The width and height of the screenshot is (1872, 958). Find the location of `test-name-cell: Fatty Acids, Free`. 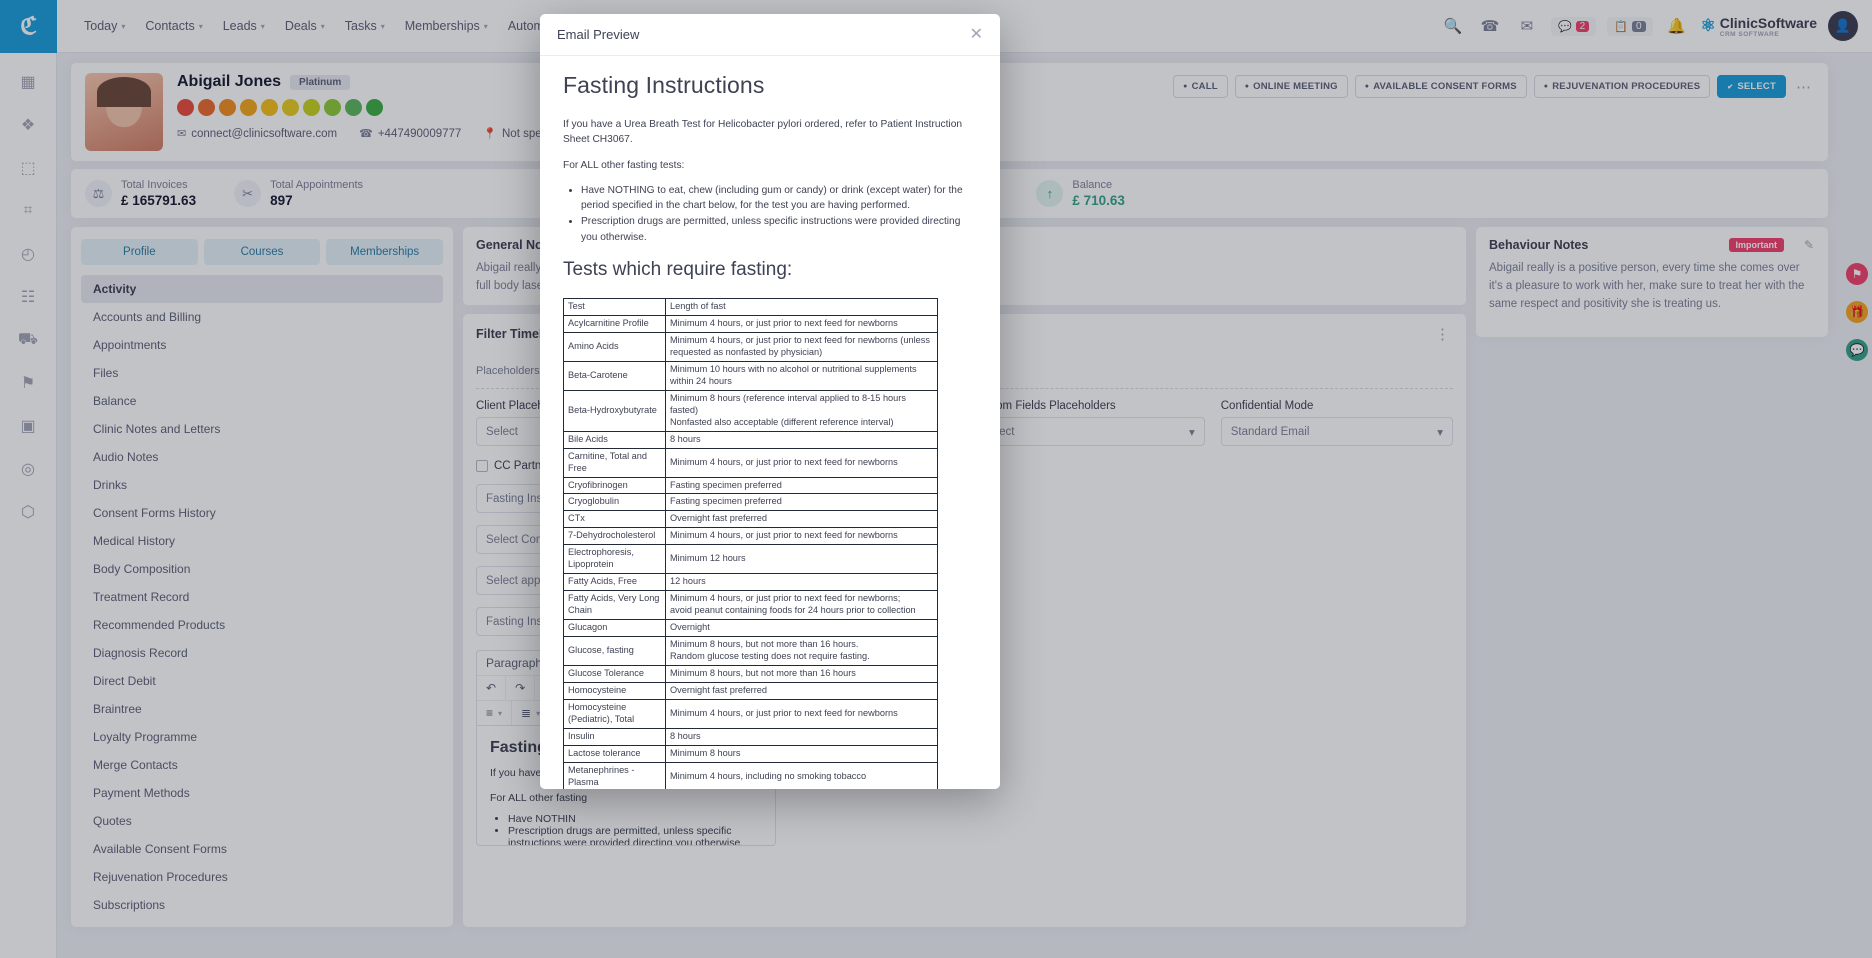

test-name-cell: Fatty Acids, Free is located at coordinates (614, 582).